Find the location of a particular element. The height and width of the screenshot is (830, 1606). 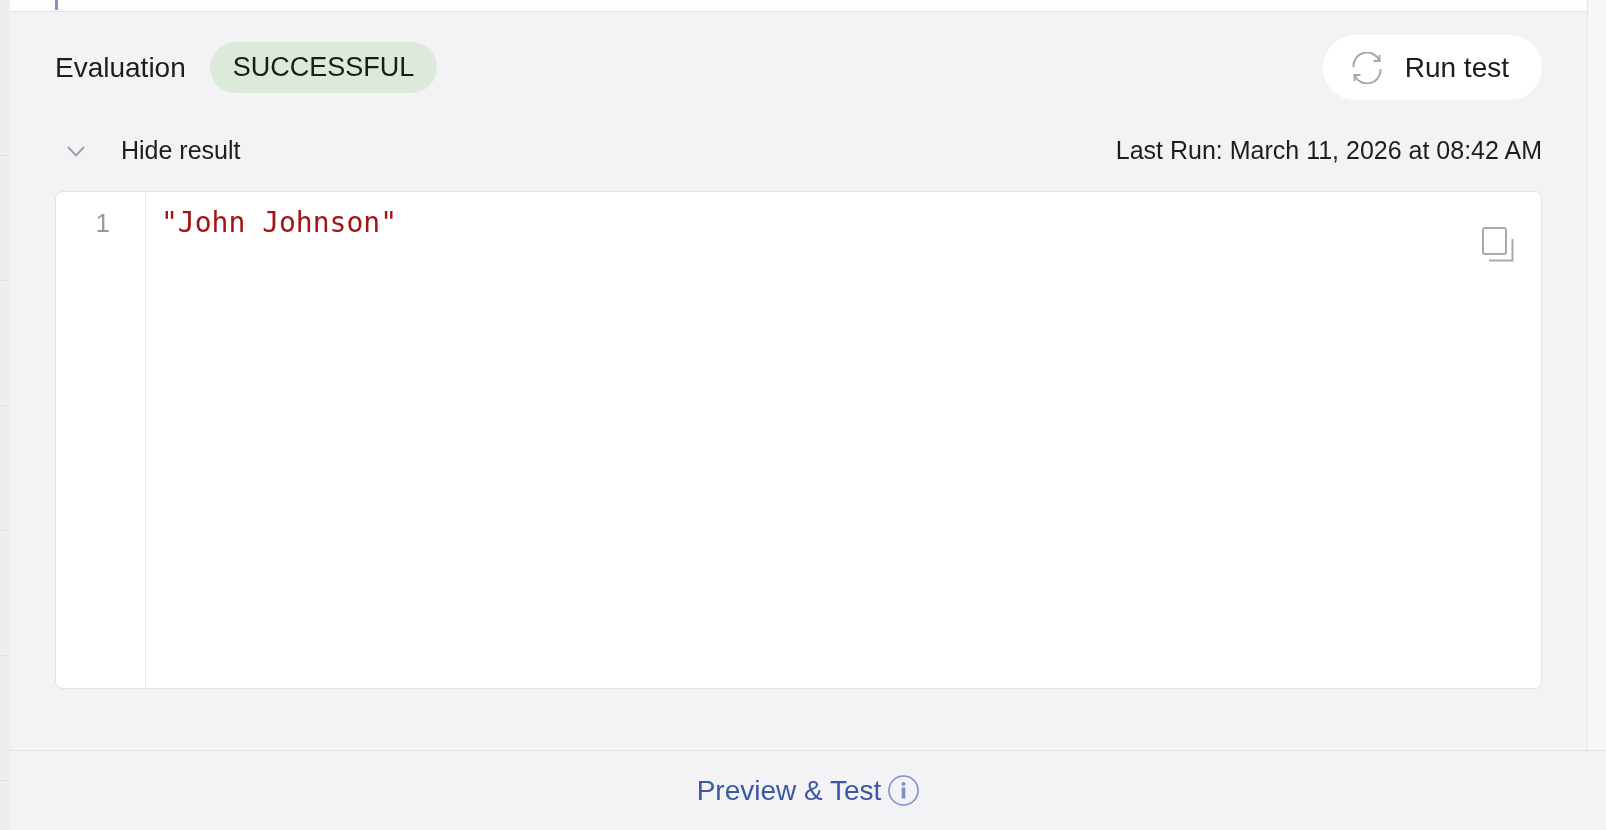

evaluation-label: Evaluation is located at coordinates (120, 67).